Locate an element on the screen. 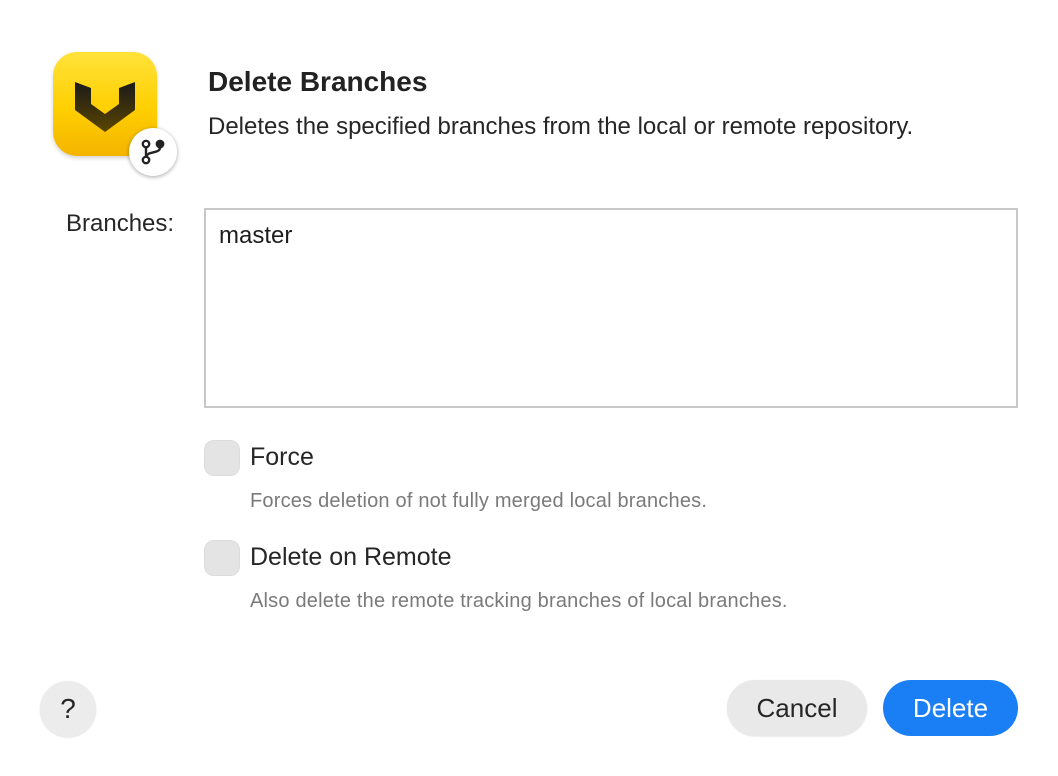  cancel-button-label: Cancel is located at coordinates (797, 707).